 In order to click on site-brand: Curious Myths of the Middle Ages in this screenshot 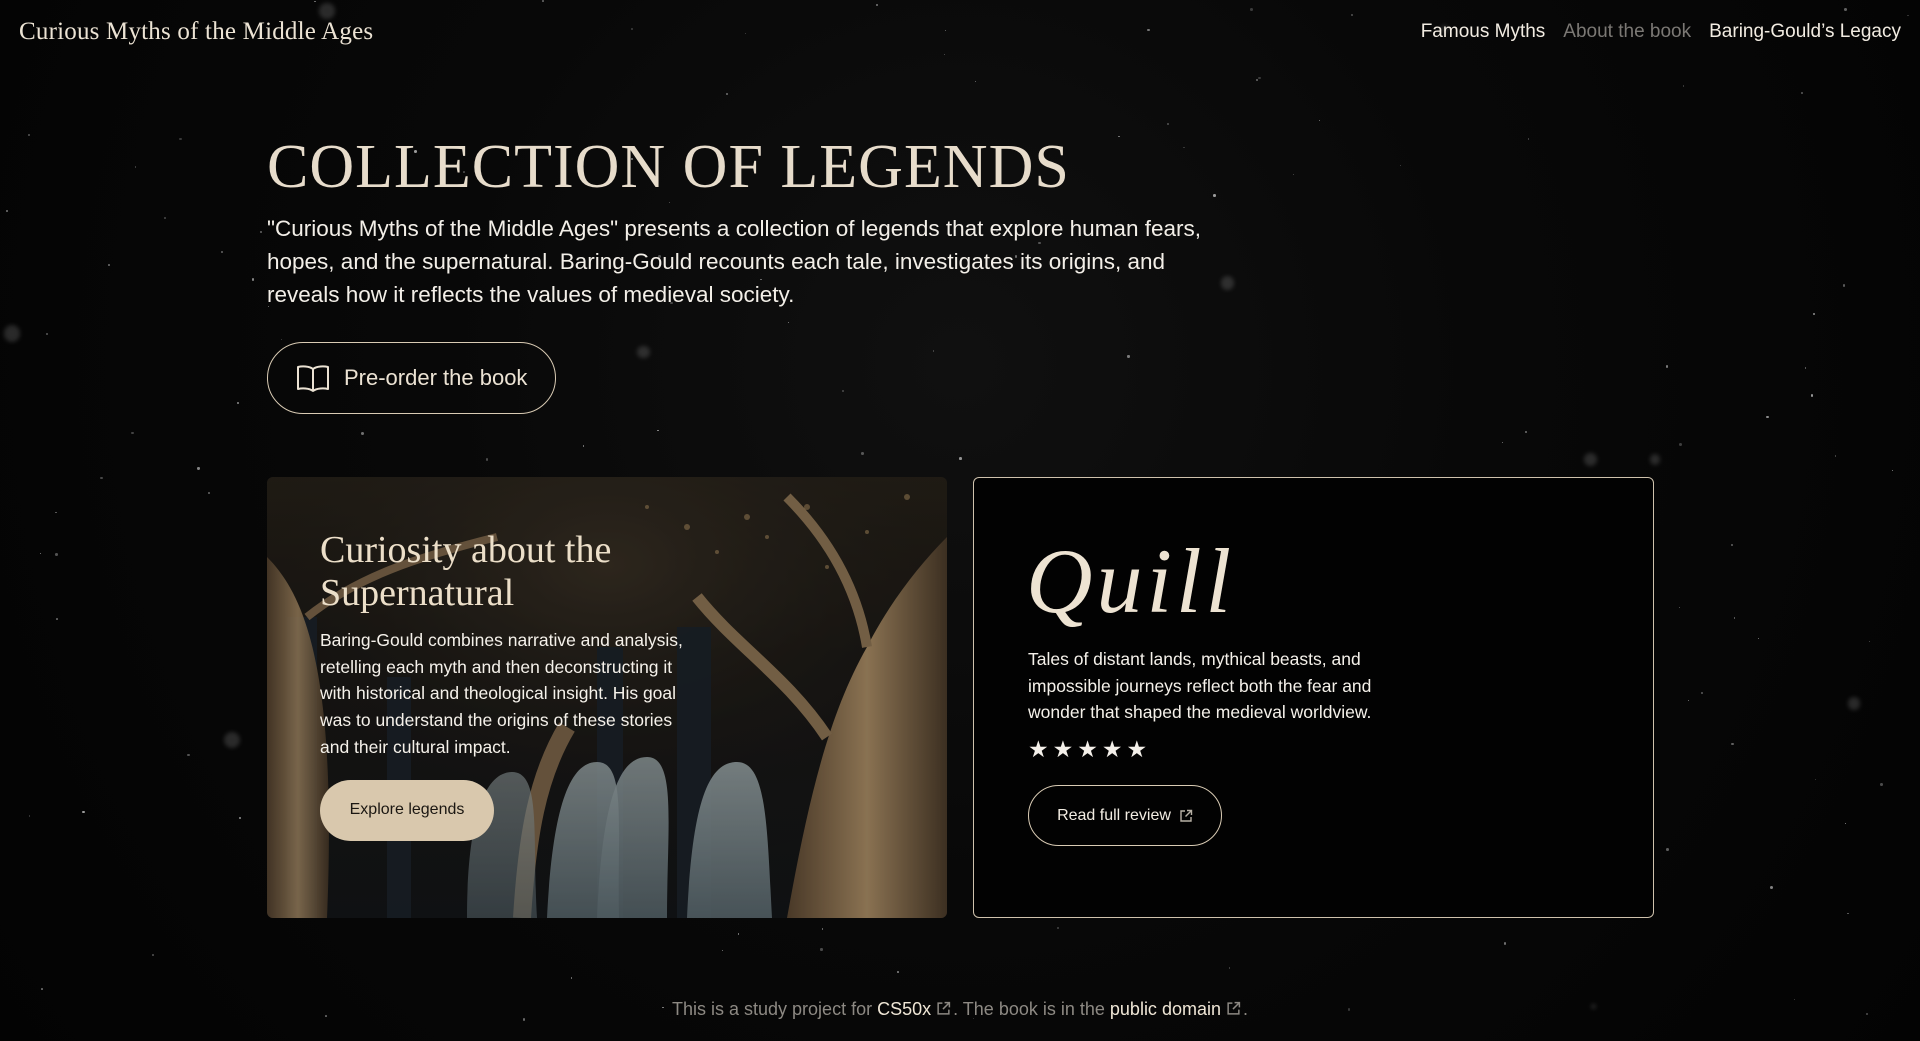, I will do `click(196, 32)`.